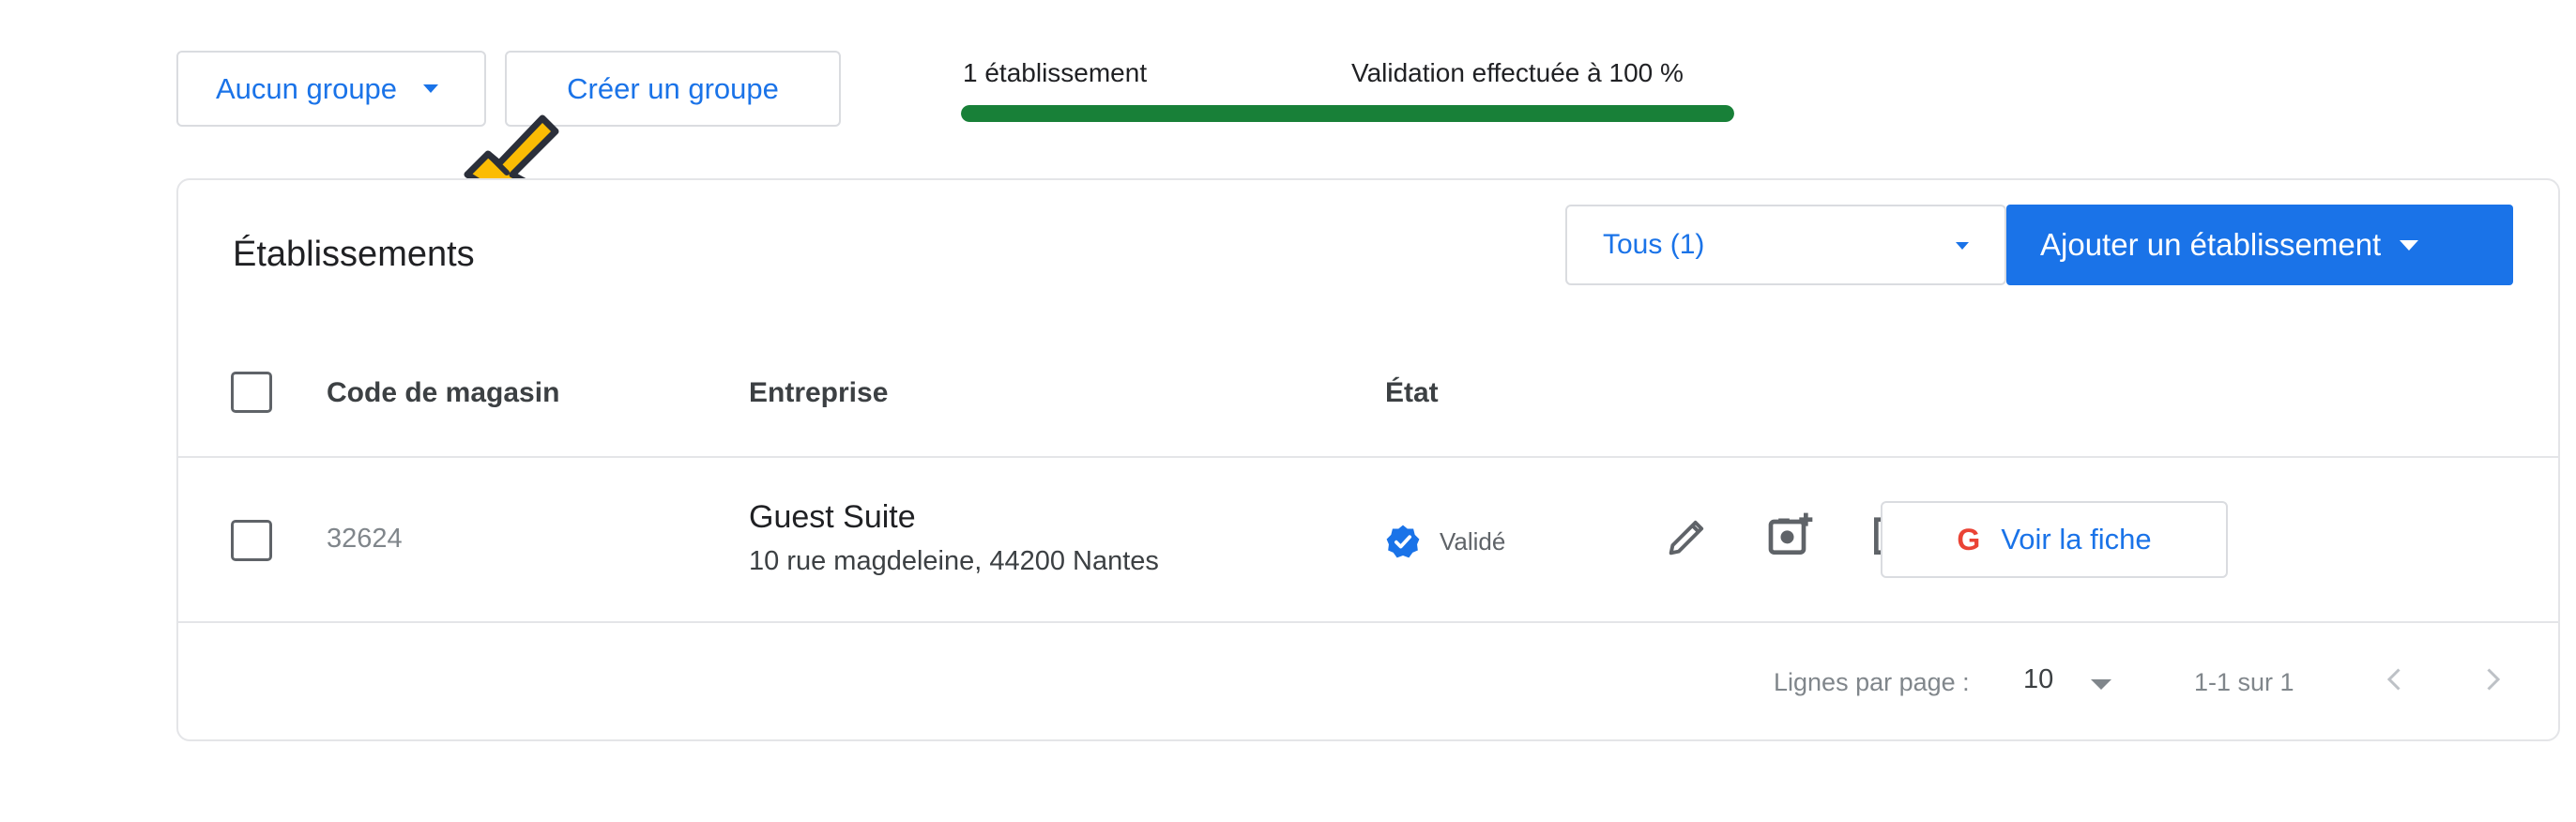  Describe the element at coordinates (2492, 679) in the screenshot. I see `chevron-right-icon` at that location.